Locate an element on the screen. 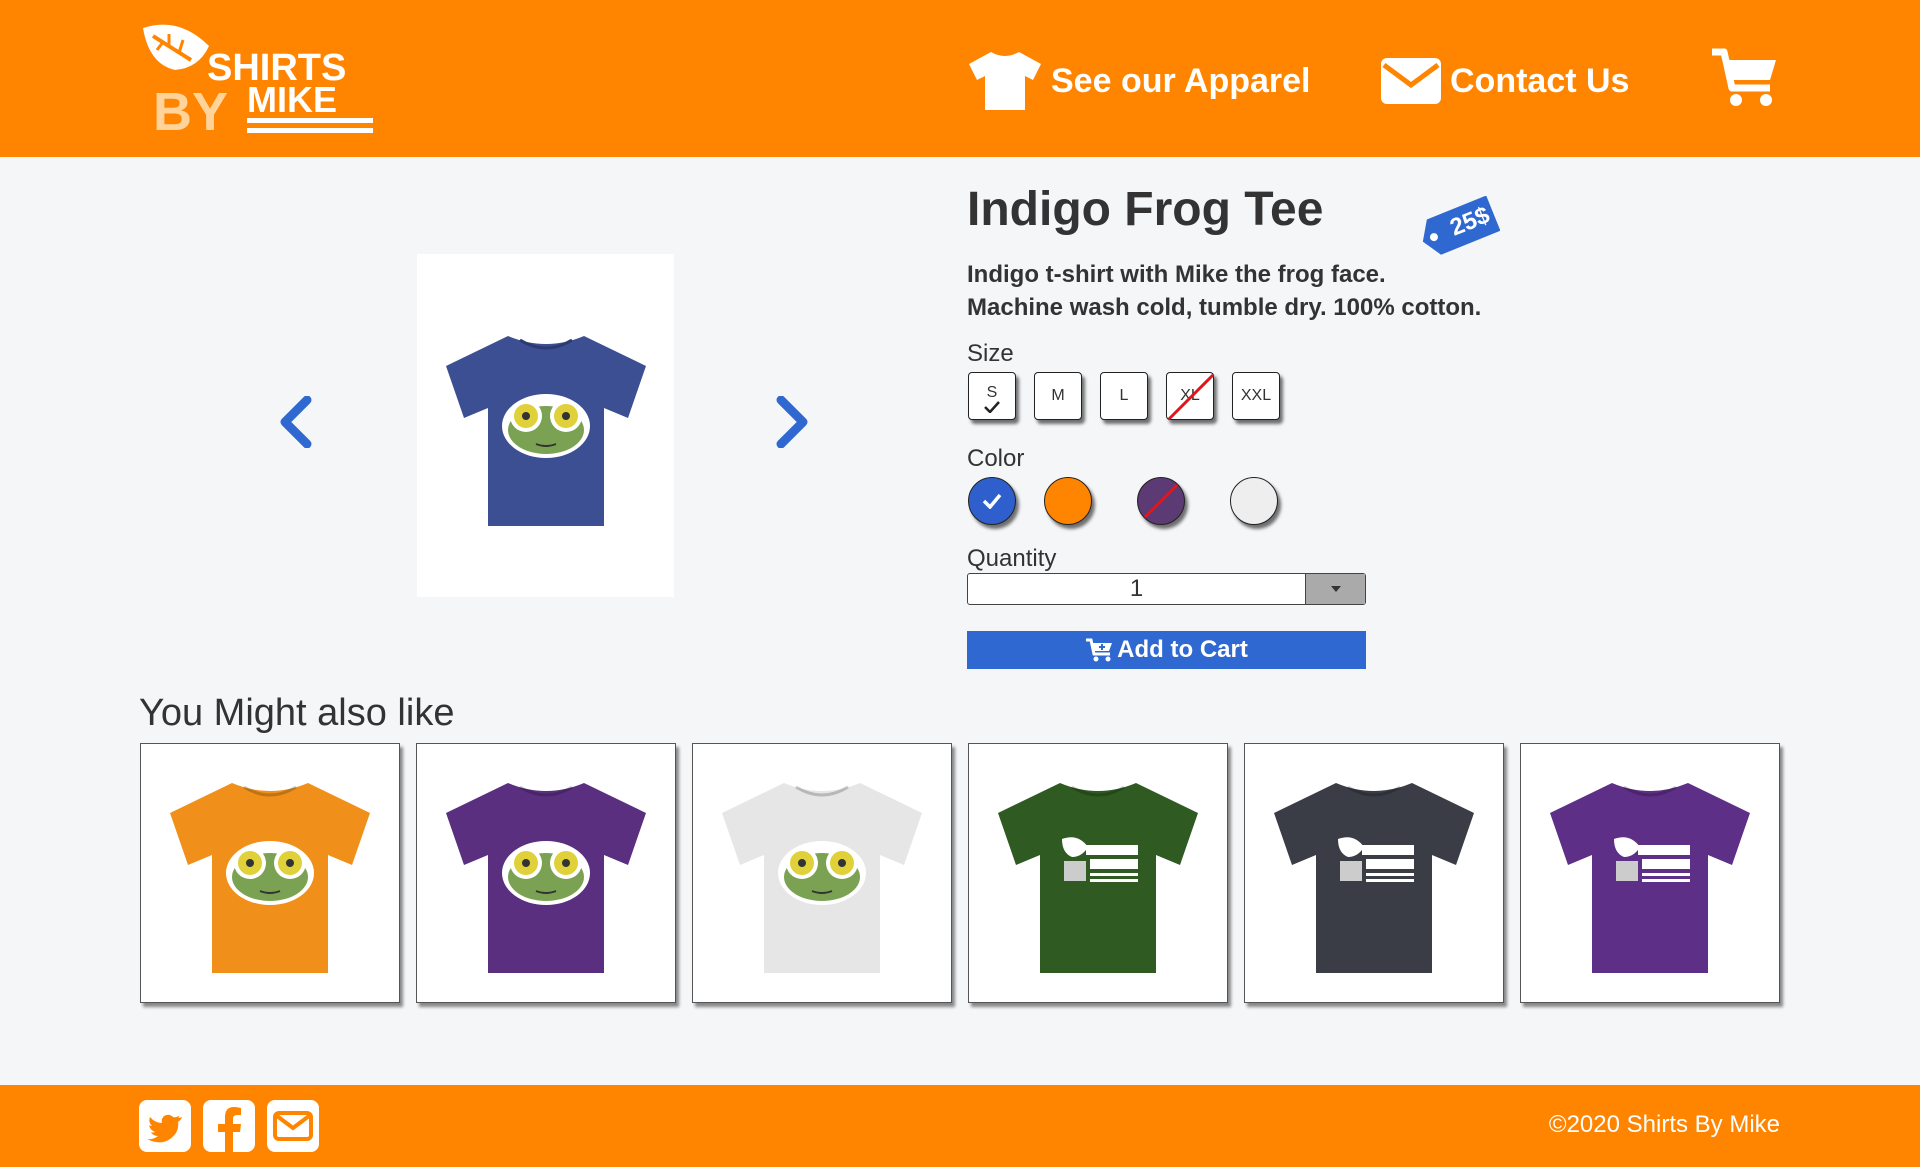 The width and height of the screenshot is (1920, 1167). size-xxl-label: XXL is located at coordinates (1256, 395).